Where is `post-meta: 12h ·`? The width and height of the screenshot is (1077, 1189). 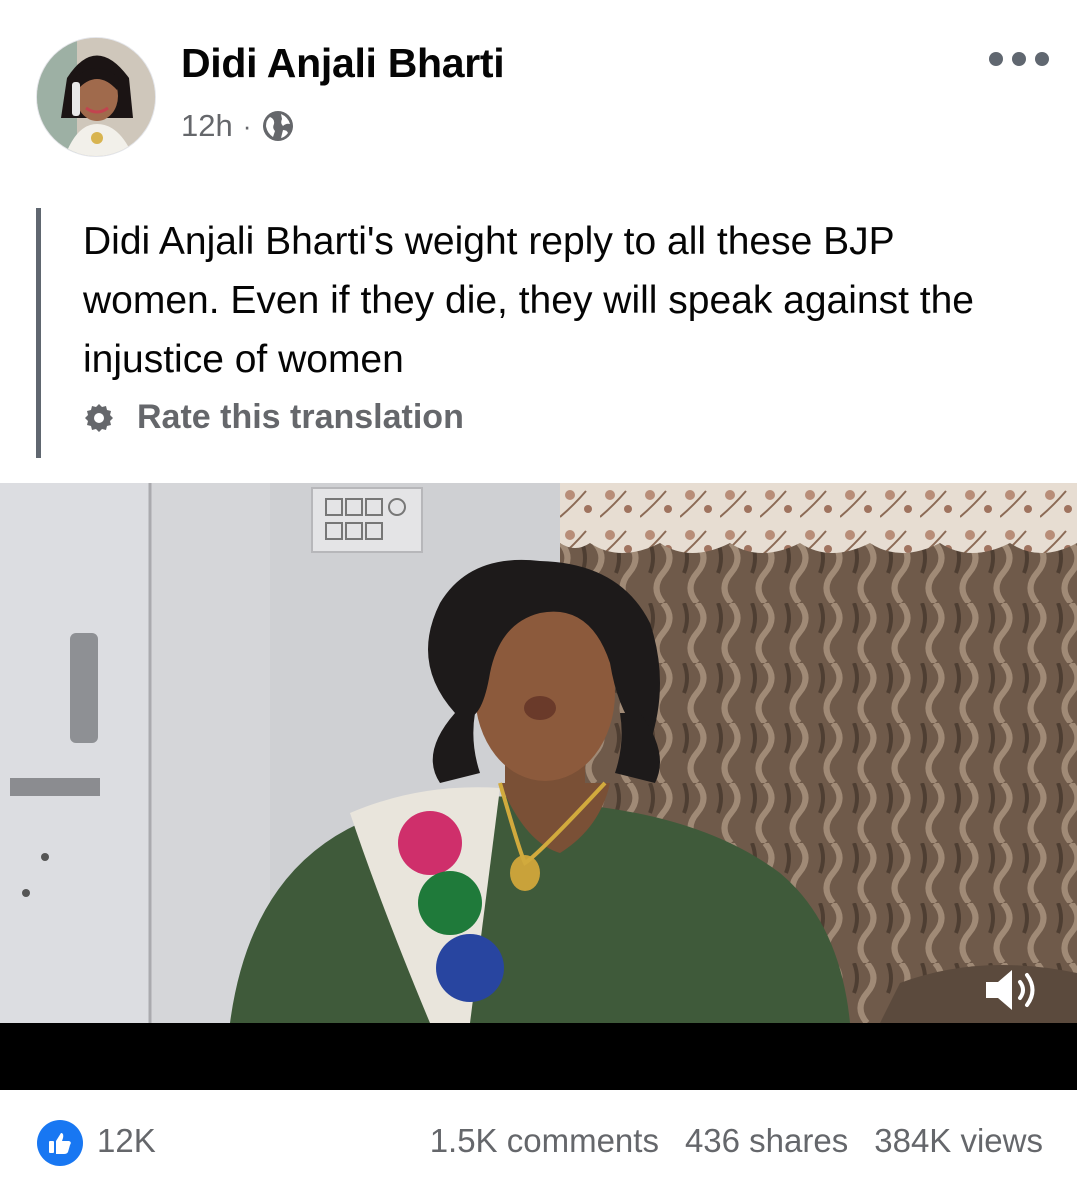 post-meta: 12h · is located at coordinates (238, 126).